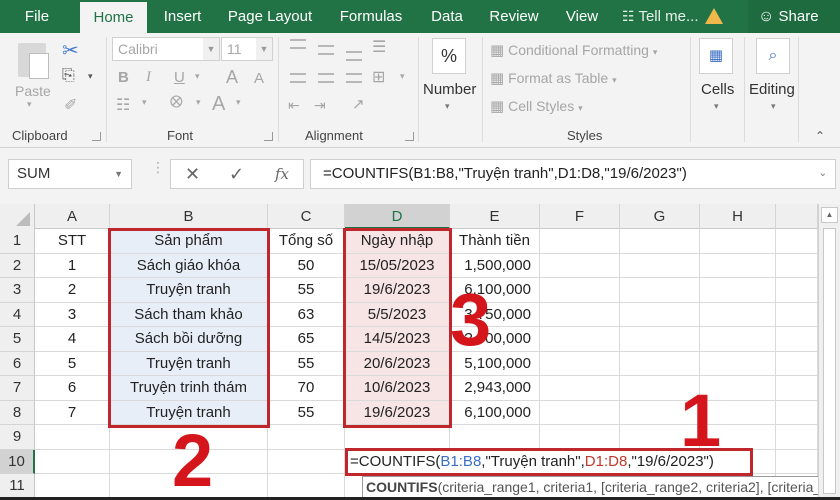  I want to click on cell-a5: 4, so click(72, 339).